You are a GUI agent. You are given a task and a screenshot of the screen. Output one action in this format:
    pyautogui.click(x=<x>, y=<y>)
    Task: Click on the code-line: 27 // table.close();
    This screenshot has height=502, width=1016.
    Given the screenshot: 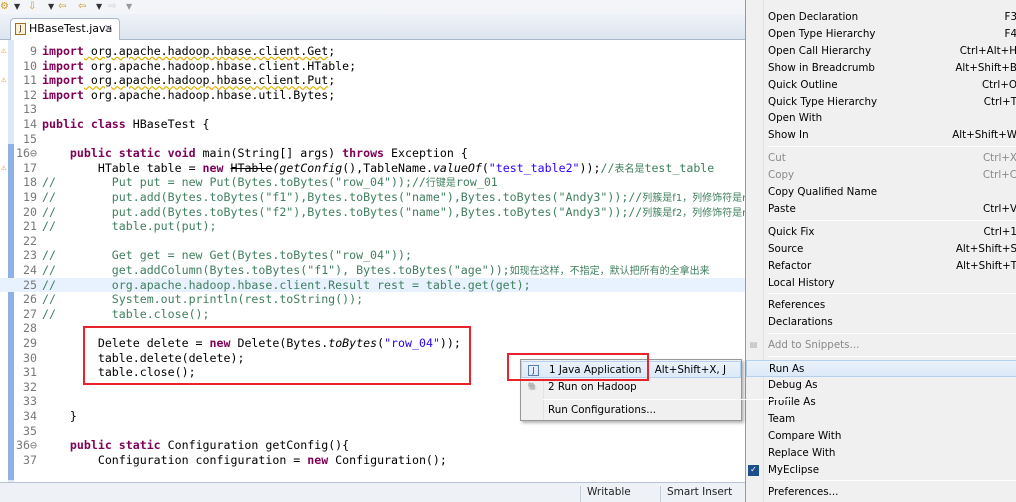 What is the action you would take?
    pyautogui.click(x=372, y=314)
    